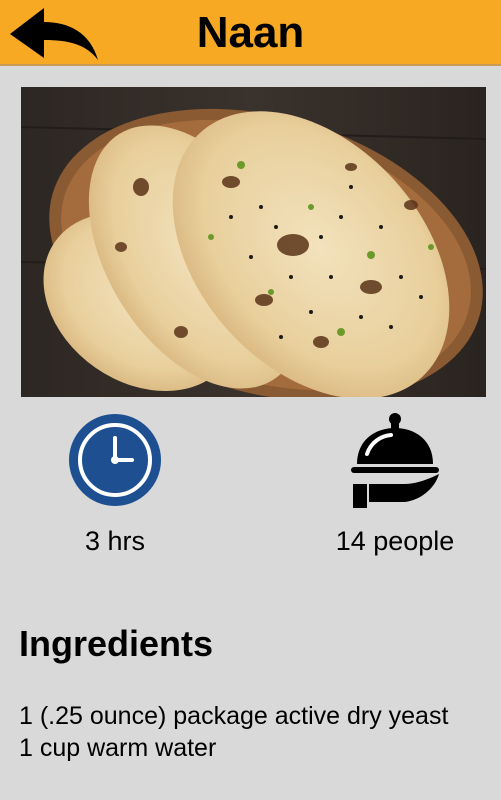 This screenshot has width=501, height=800. Describe the element at coordinates (395, 460) in the screenshot. I see `serving-cloche-icon` at that location.